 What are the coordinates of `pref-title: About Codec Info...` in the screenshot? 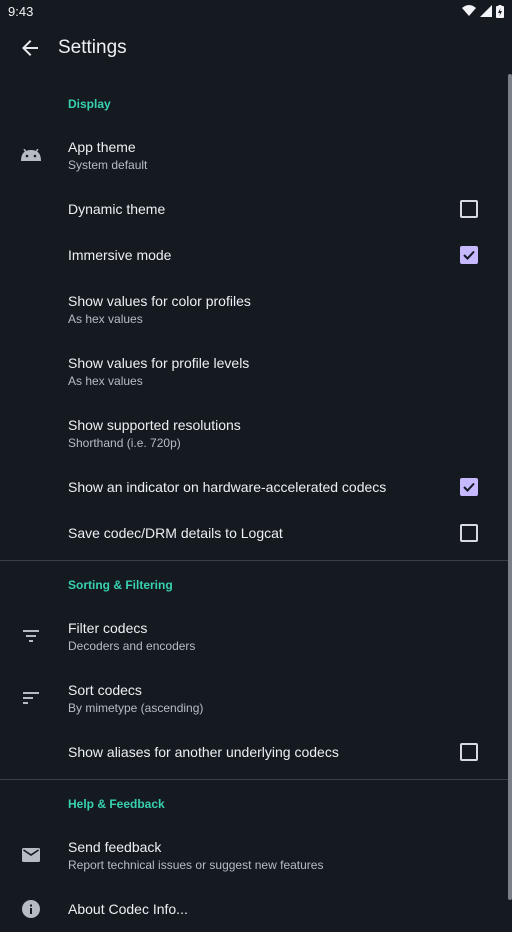 It's located at (128, 909).